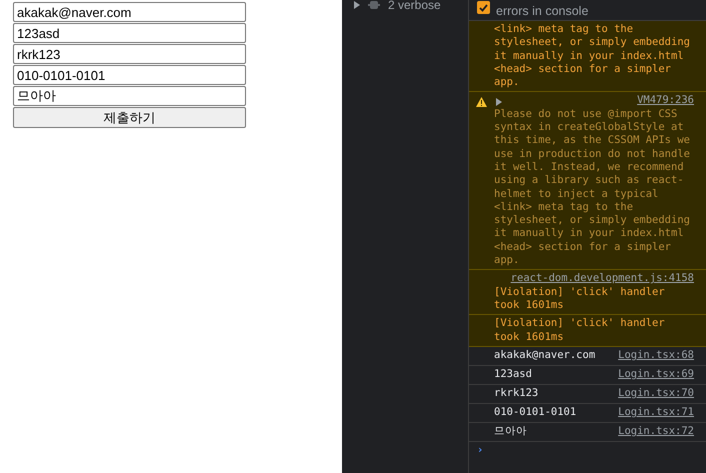 The height and width of the screenshot is (473, 706). What do you see at coordinates (411, 6) in the screenshot?
I see `sidebar-item: 2 verbose` at bounding box center [411, 6].